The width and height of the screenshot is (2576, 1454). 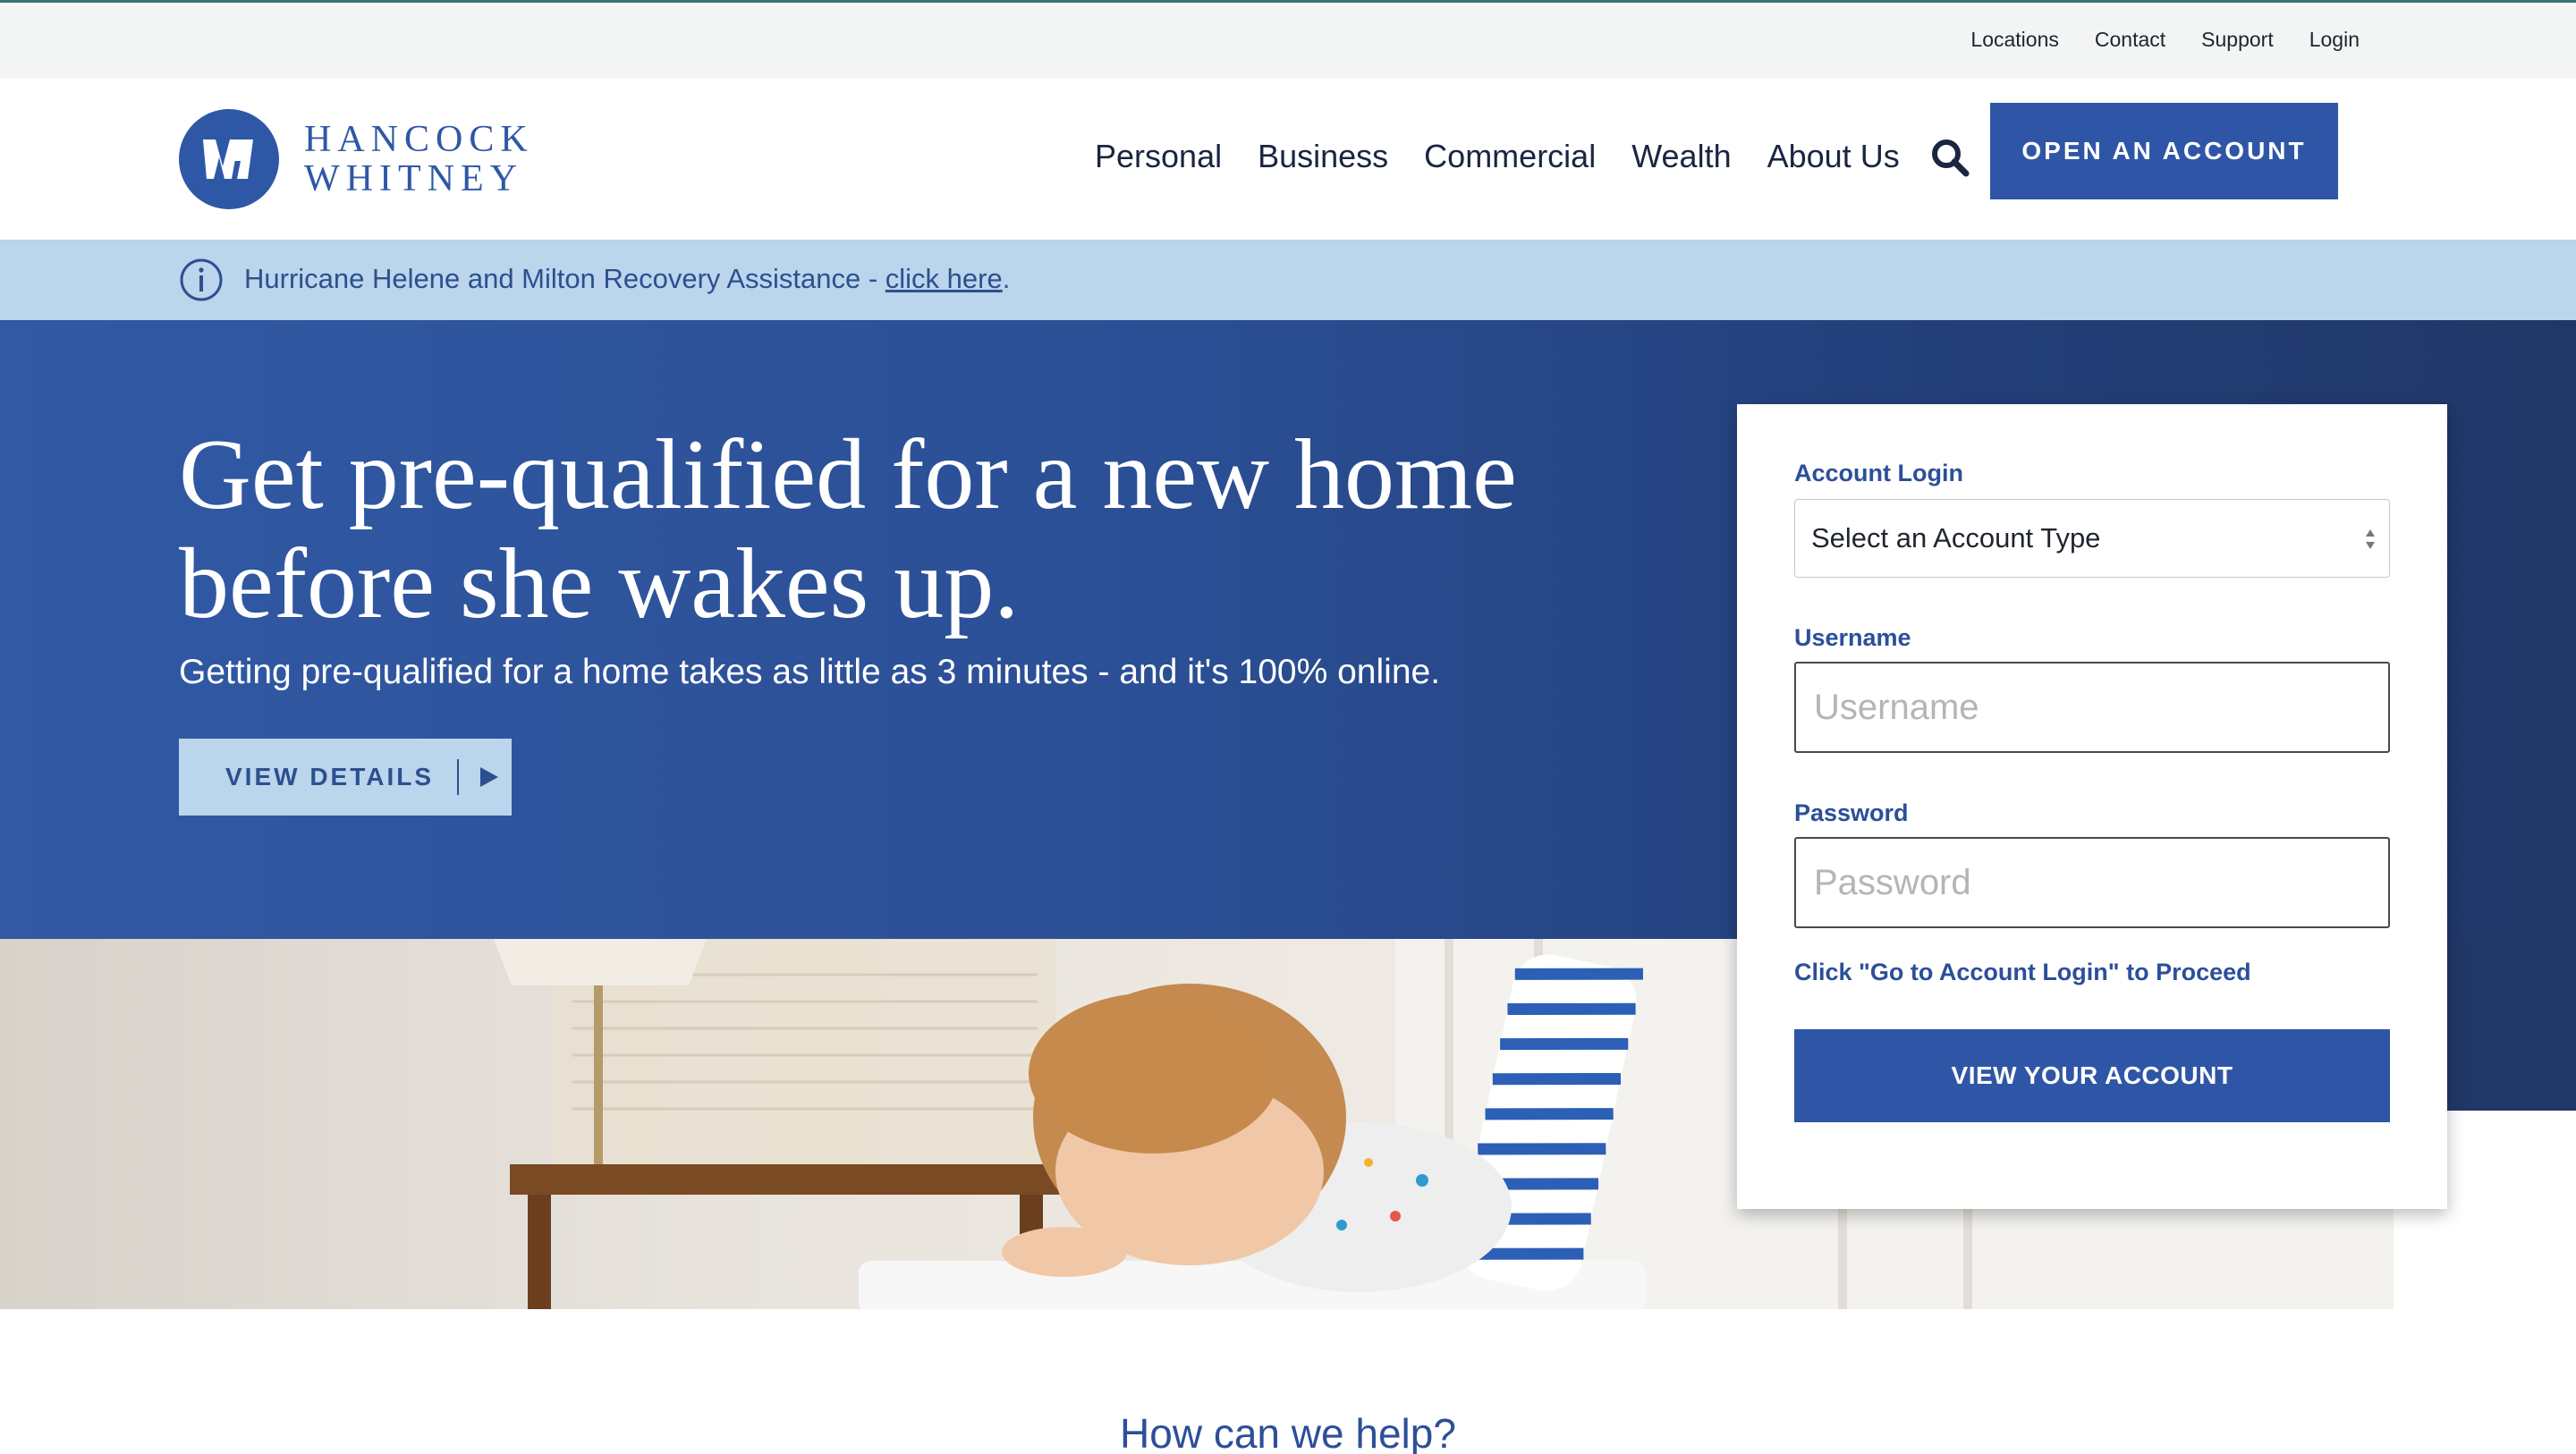 What do you see at coordinates (229, 159) in the screenshot?
I see `logo-mark-icon` at bounding box center [229, 159].